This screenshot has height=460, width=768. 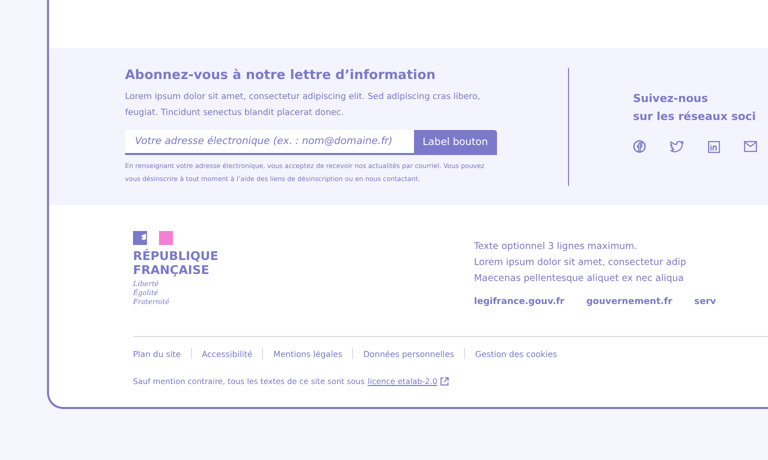 What do you see at coordinates (408, 353) in the screenshot?
I see `footer-bottom-link: Données personnelles` at bounding box center [408, 353].